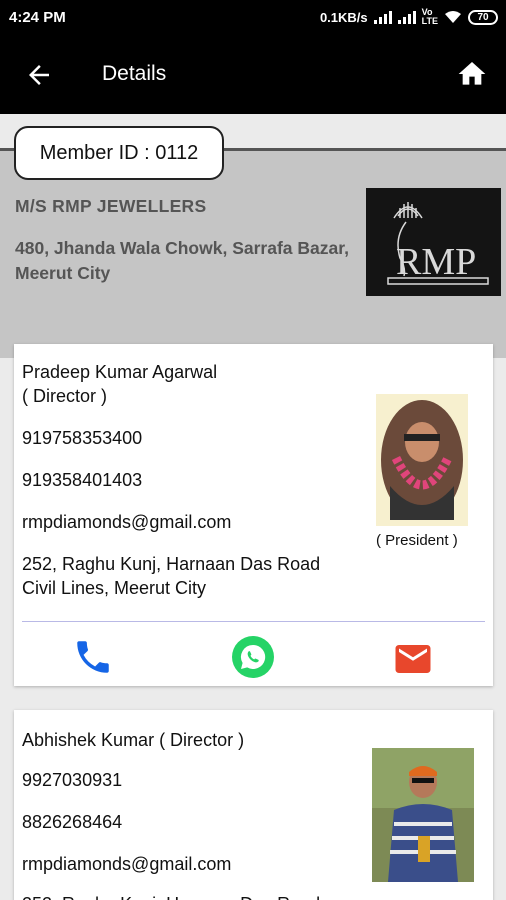 This screenshot has width=506, height=900. Describe the element at coordinates (406, 17) in the screenshot. I see `signal-2-icon` at that location.